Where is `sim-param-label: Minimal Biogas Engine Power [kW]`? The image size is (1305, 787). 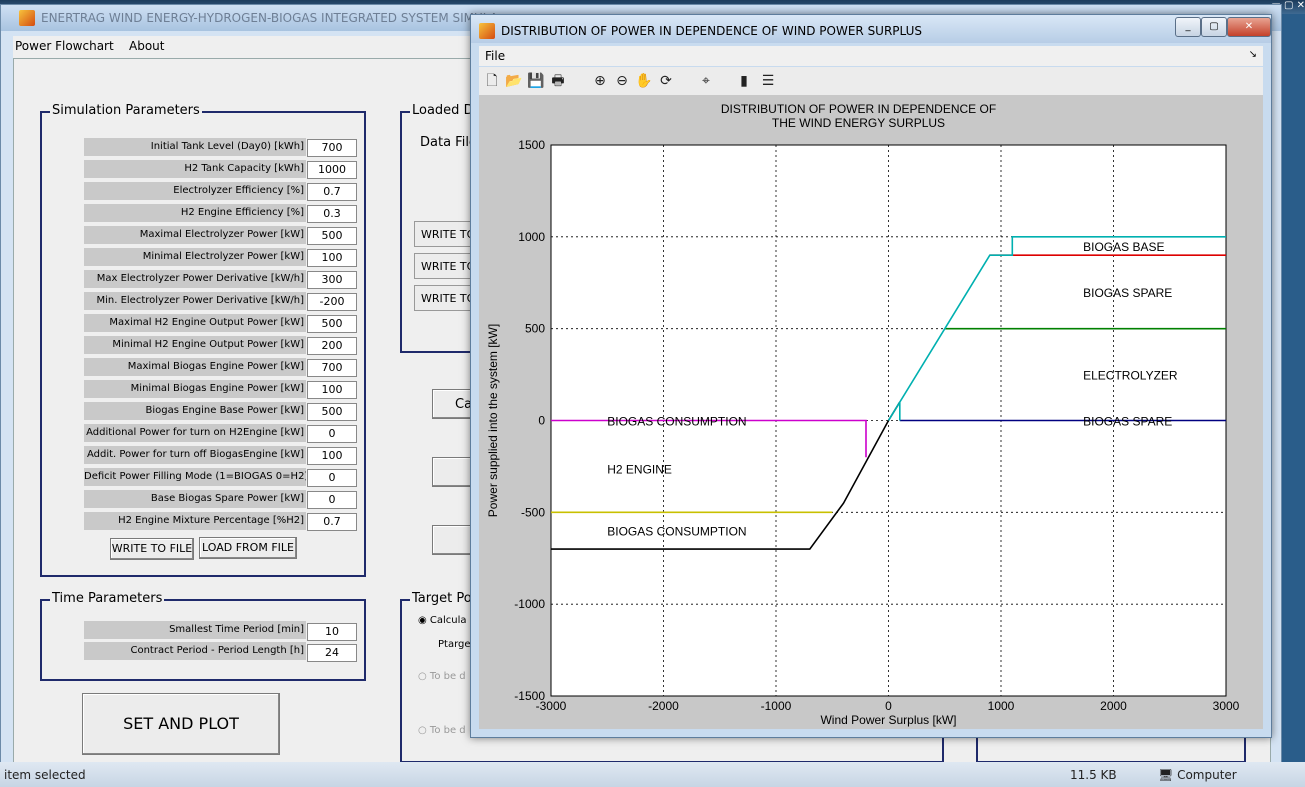 sim-param-label: Minimal Biogas Engine Power [kW] is located at coordinates (195, 389).